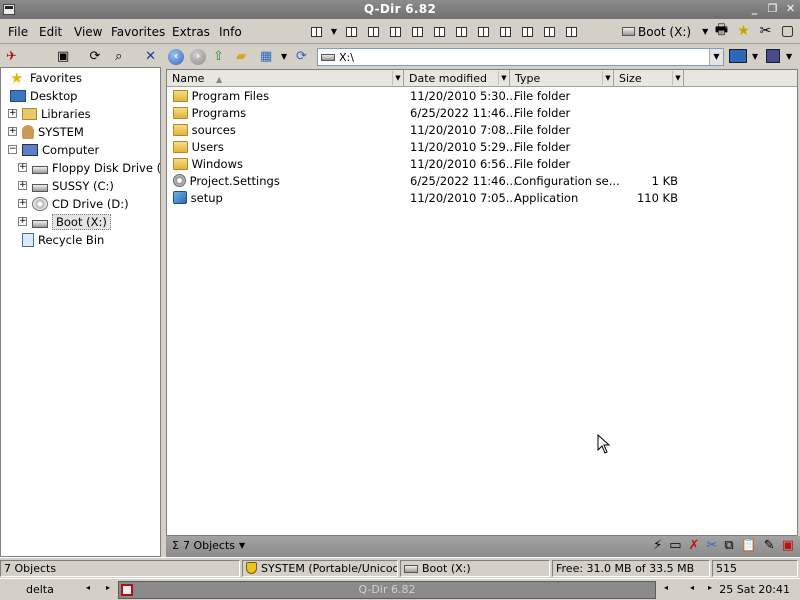 Image resolution: width=800 pixels, height=600 pixels. I want to click on address-bar: X:\ ▼, so click(520, 57).